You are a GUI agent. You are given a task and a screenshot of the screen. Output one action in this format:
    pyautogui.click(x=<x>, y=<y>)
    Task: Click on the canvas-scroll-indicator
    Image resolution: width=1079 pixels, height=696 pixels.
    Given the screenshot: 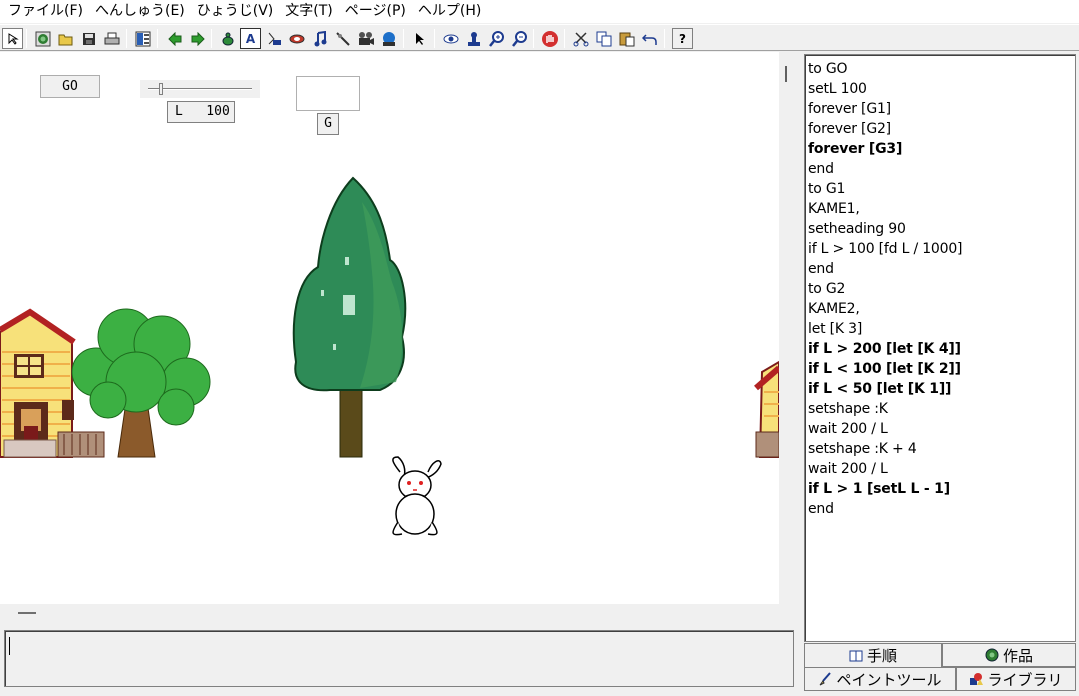 What is the action you would take?
    pyautogui.click(x=786, y=74)
    